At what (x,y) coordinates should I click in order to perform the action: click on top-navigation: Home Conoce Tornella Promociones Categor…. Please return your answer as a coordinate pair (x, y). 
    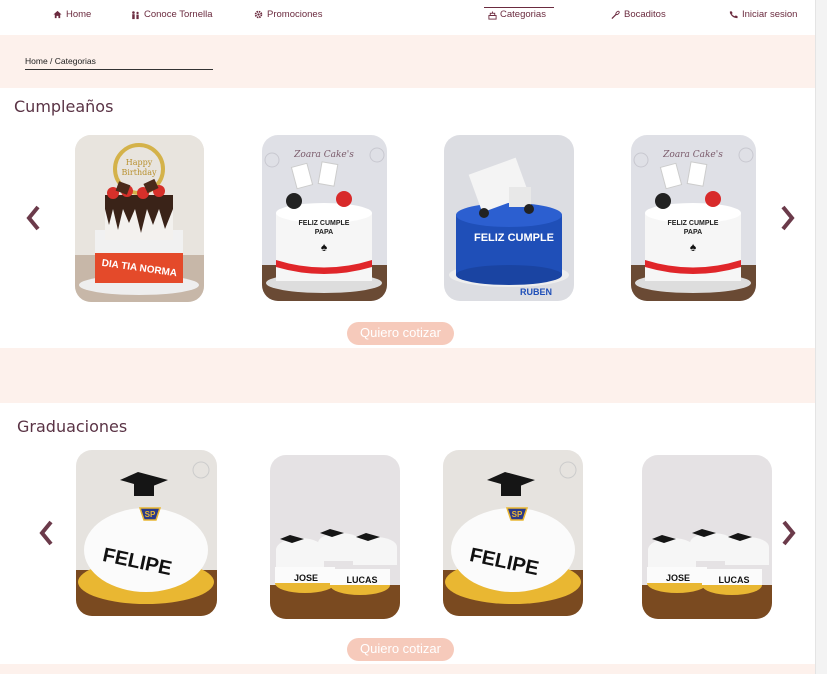
    Looking at the image, I should click on (407, 17).